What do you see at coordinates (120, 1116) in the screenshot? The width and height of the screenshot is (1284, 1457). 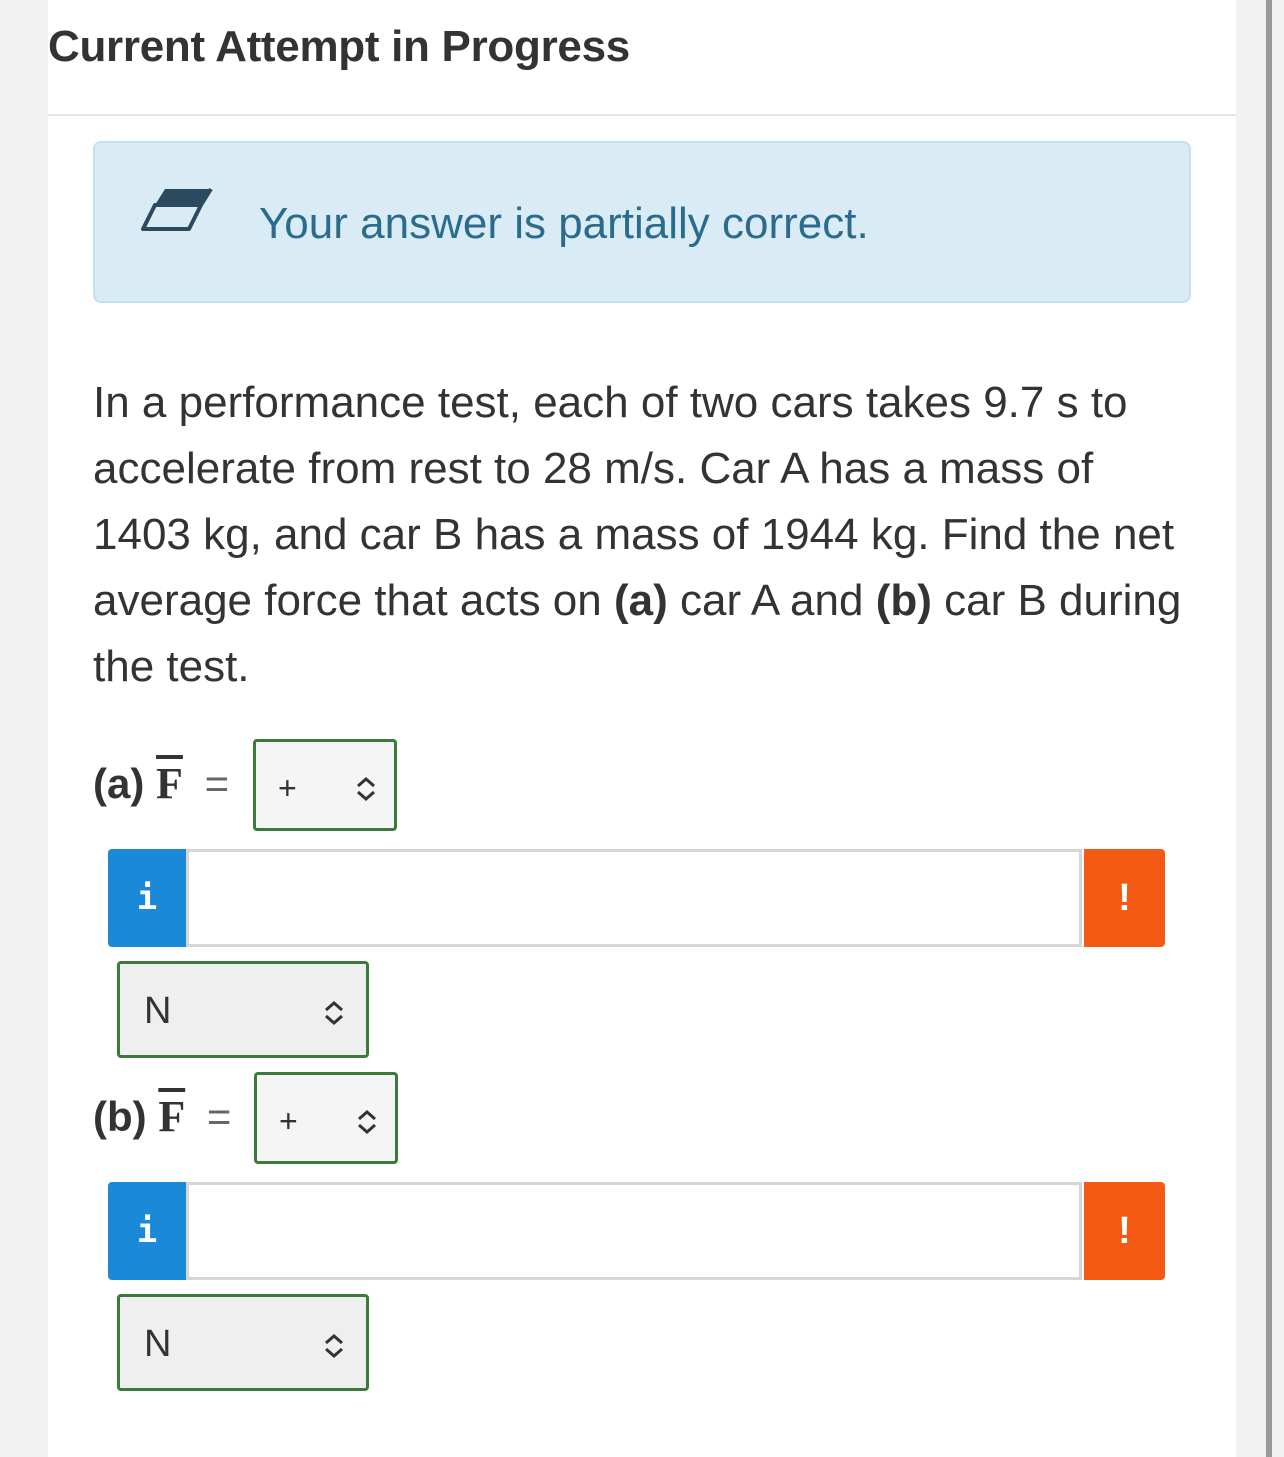 I see `part-b-prefix: (b)` at bounding box center [120, 1116].